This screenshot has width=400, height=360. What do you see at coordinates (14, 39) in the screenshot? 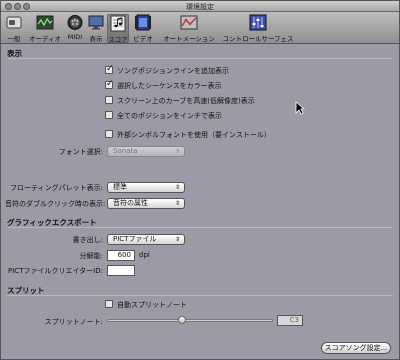
I see `tab-general-label: 一般` at bounding box center [14, 39].